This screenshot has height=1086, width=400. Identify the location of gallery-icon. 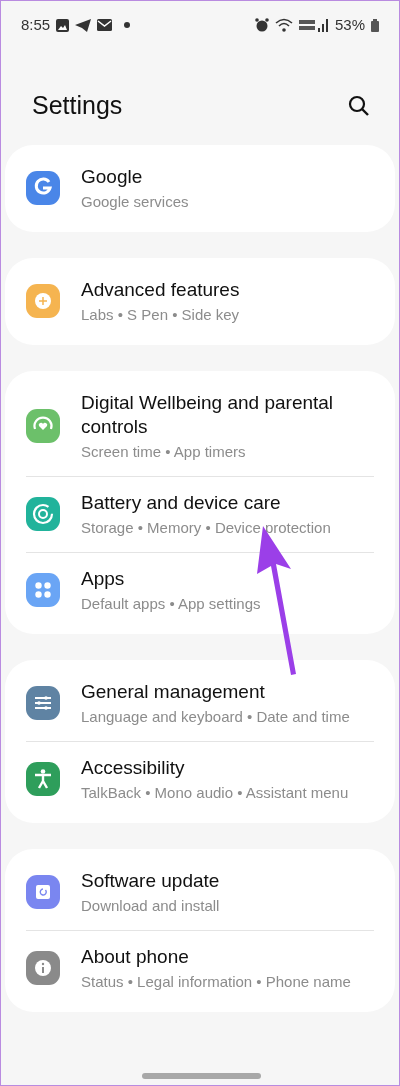
(63, 25).